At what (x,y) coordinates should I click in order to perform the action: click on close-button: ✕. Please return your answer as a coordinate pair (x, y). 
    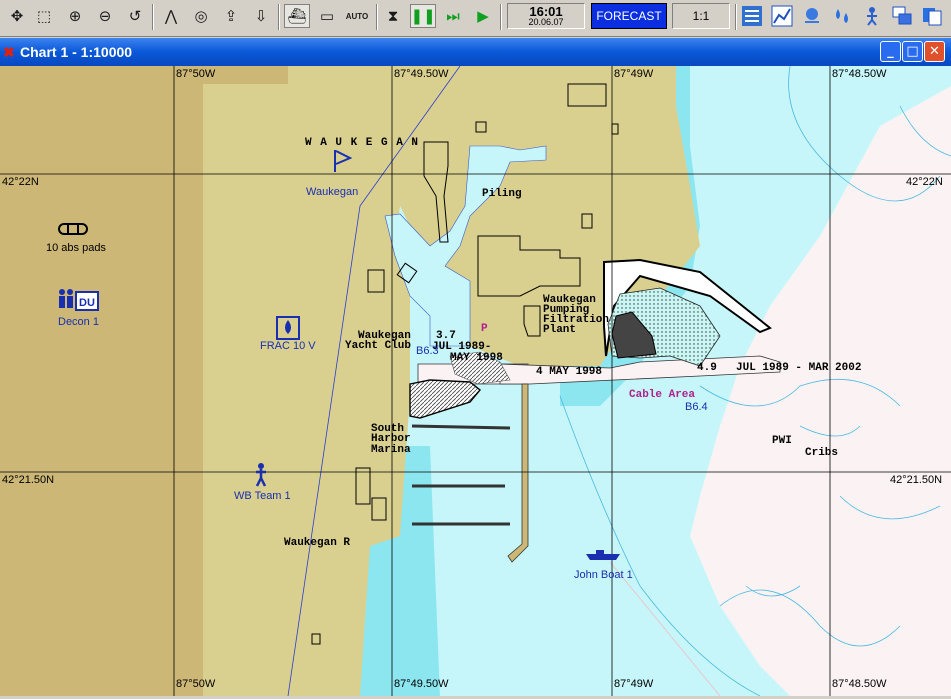
    Looking at the image, I should click on (934, 51).